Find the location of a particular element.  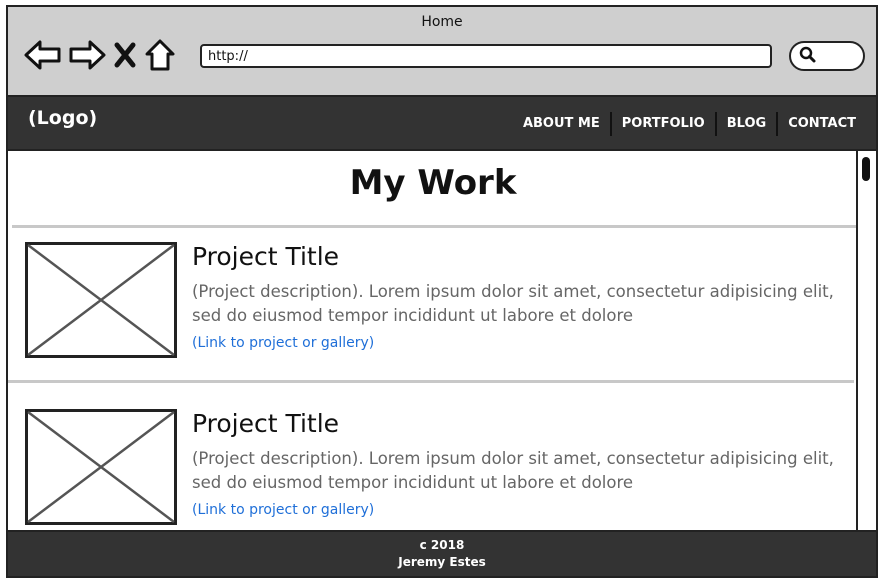

logo: (Logo) is located at coordinates (62, 118).